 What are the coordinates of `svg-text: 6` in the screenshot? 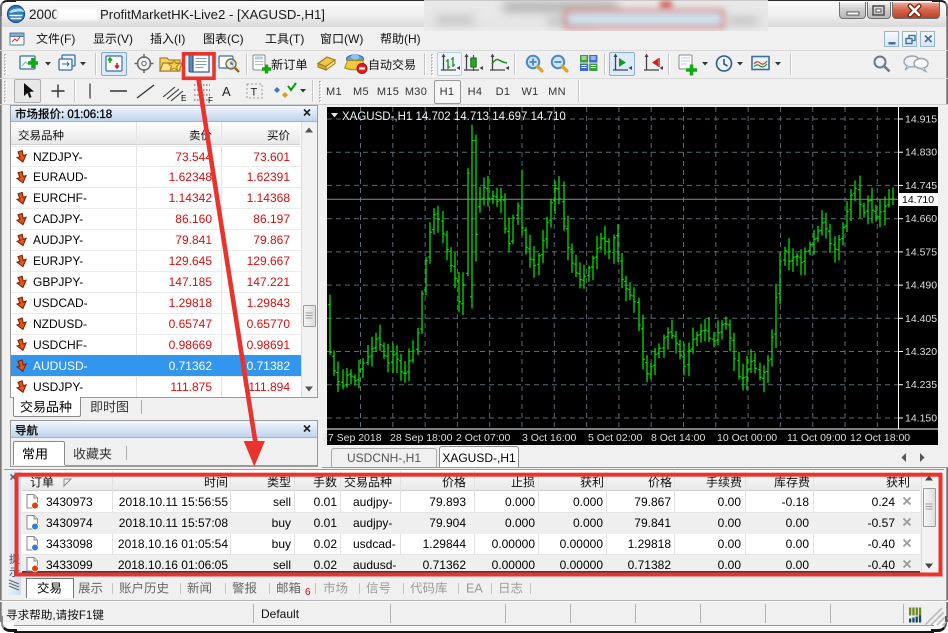 It's located at (308, 592).